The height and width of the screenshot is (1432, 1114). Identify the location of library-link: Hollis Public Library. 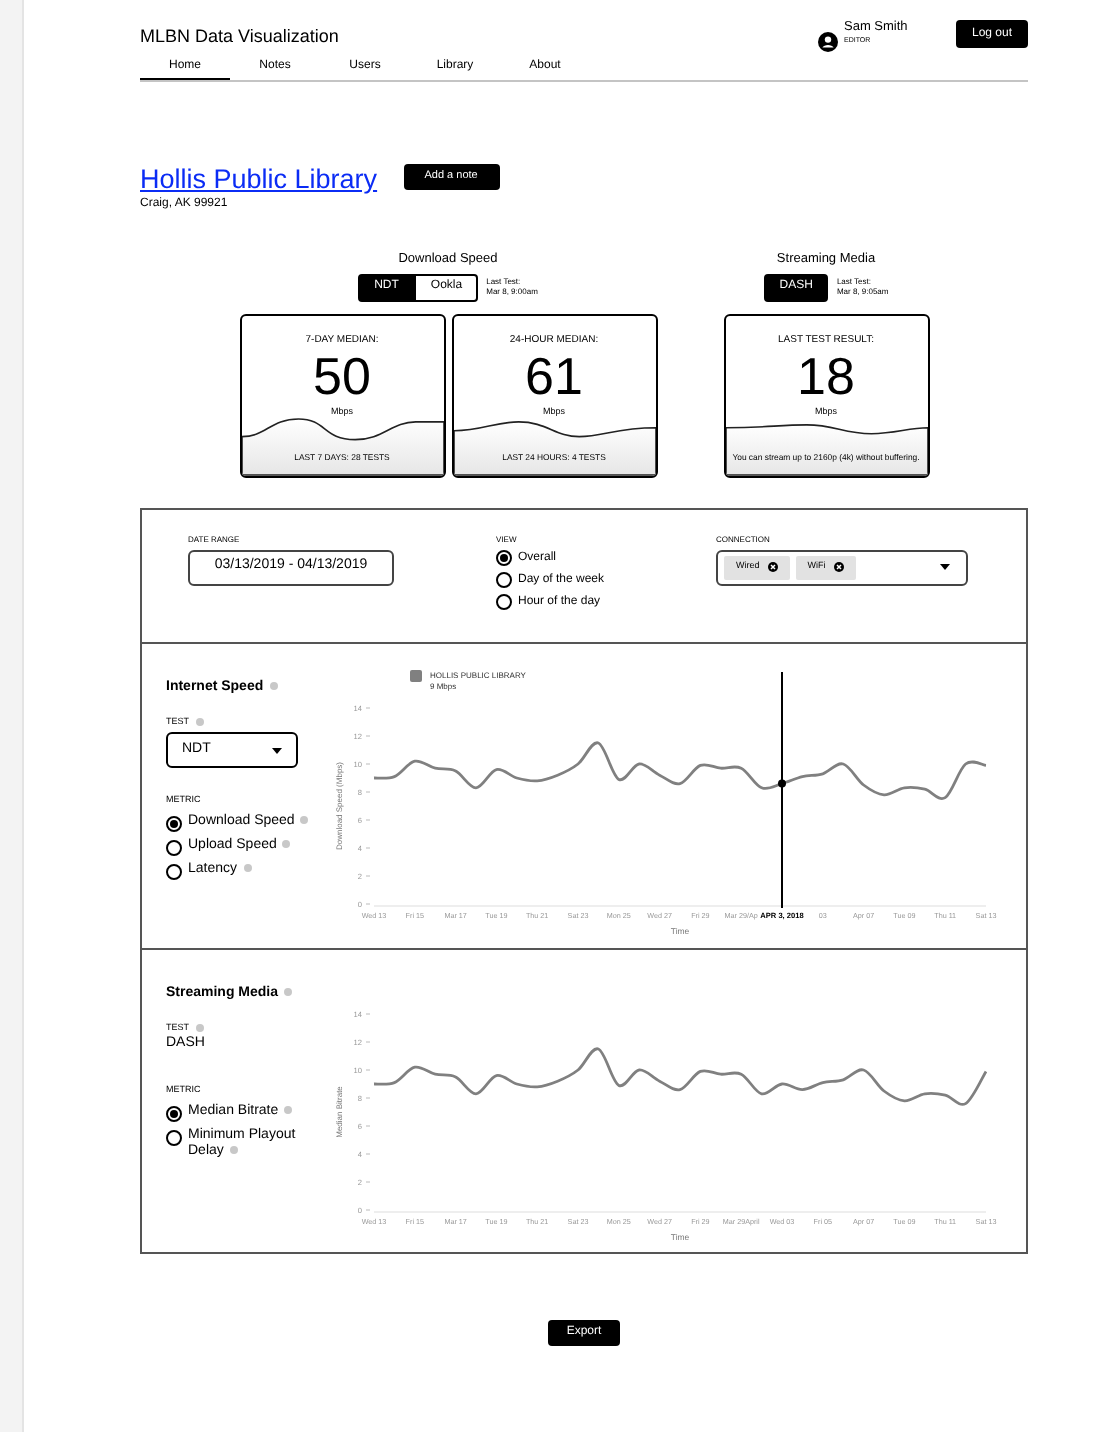
(259, 179).